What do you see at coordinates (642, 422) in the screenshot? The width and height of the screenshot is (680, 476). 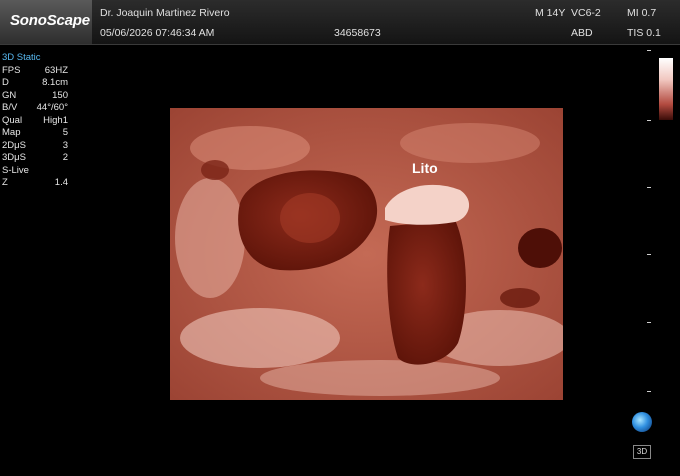 I see `probe-orientation-icon` at bounding box center [642, 422].